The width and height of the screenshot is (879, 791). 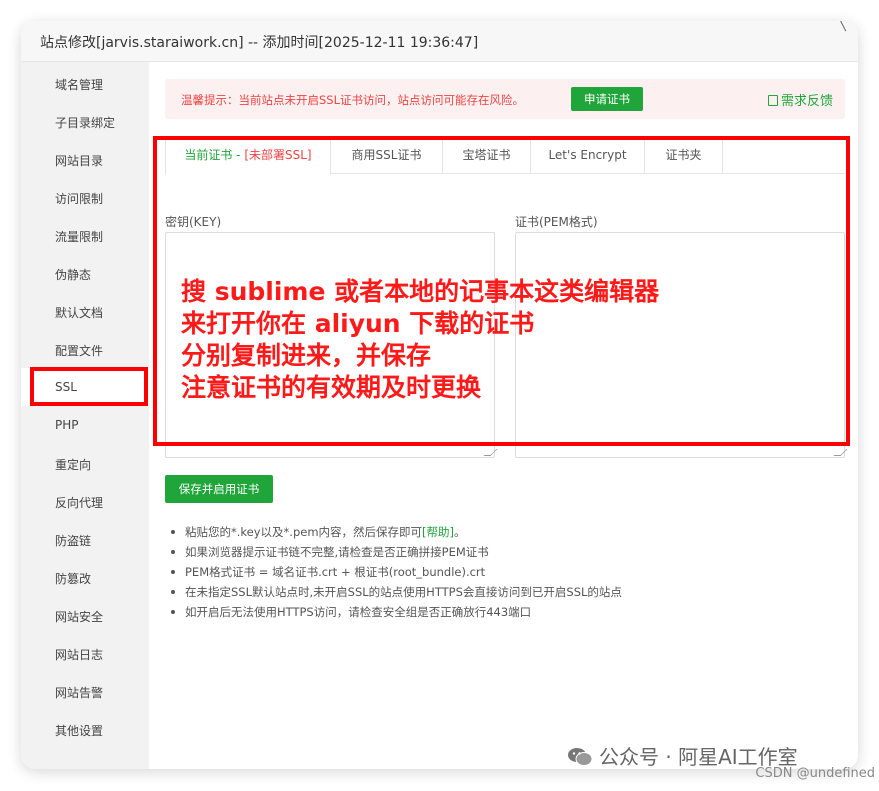 What do you see at coordinates (73, 541) in the screenshot?
I see `sidebar-item-label: 防盗链` at bounding box center [73, 541].